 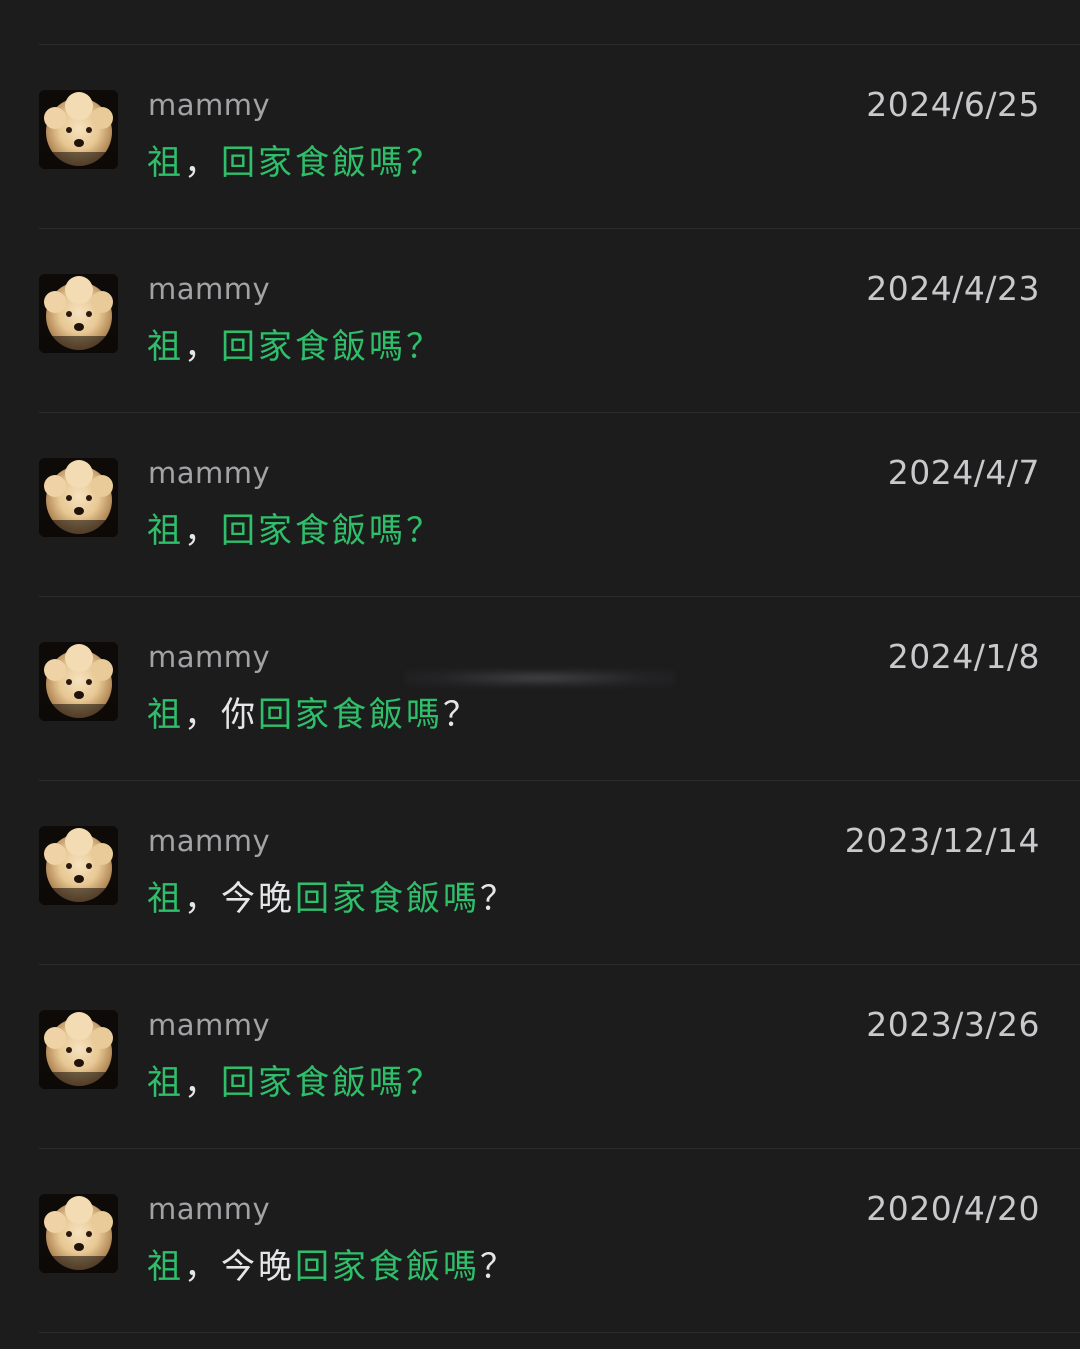 What do you see at coordinates (953, 1024) in the screenshot?
I see `message-date: 2023/3/26` at bounding box center [953, 1024].